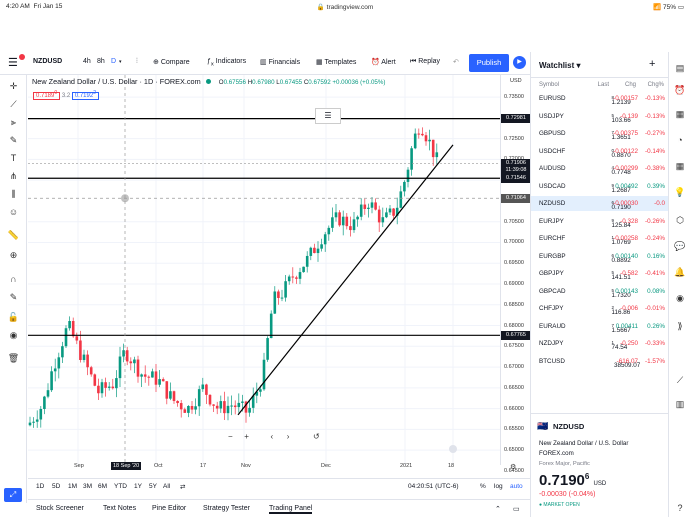  What do you see at coordinates (600, 151) in the screenshot?
I see `watchlist-row: USDCHF 0.8870 0 -0.00122 -0.14%` at bounding box center [600, 151].